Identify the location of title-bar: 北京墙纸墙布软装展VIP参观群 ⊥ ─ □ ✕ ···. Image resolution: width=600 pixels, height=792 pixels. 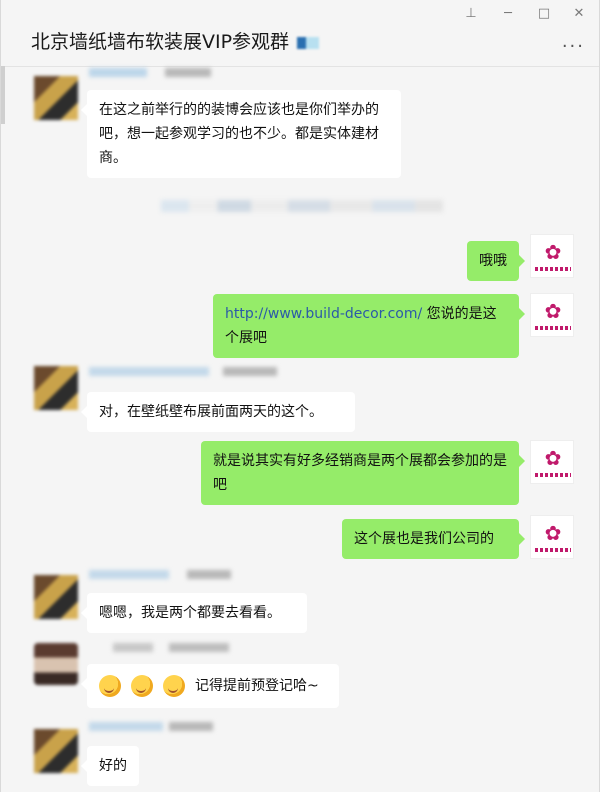
(300, 33).